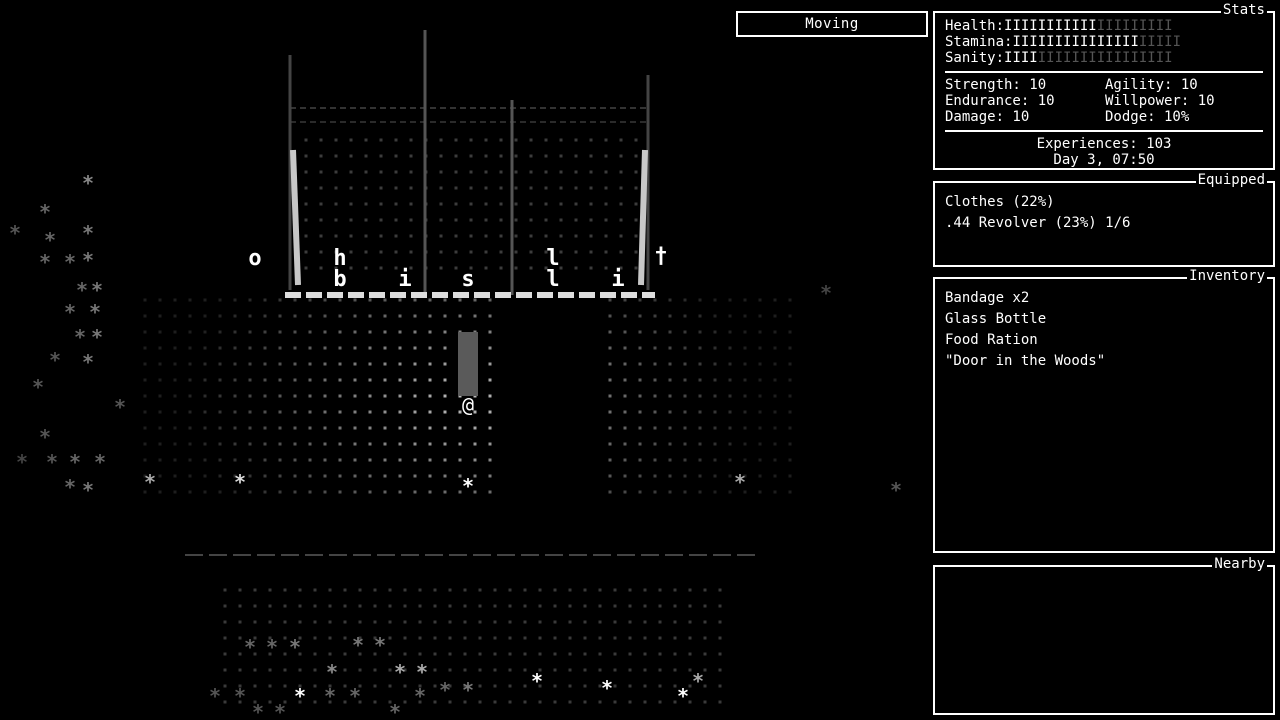 This screenshot has width=1280, height=720. I want to click on inventory-item: Glass Bottle, so click(1104, 319).